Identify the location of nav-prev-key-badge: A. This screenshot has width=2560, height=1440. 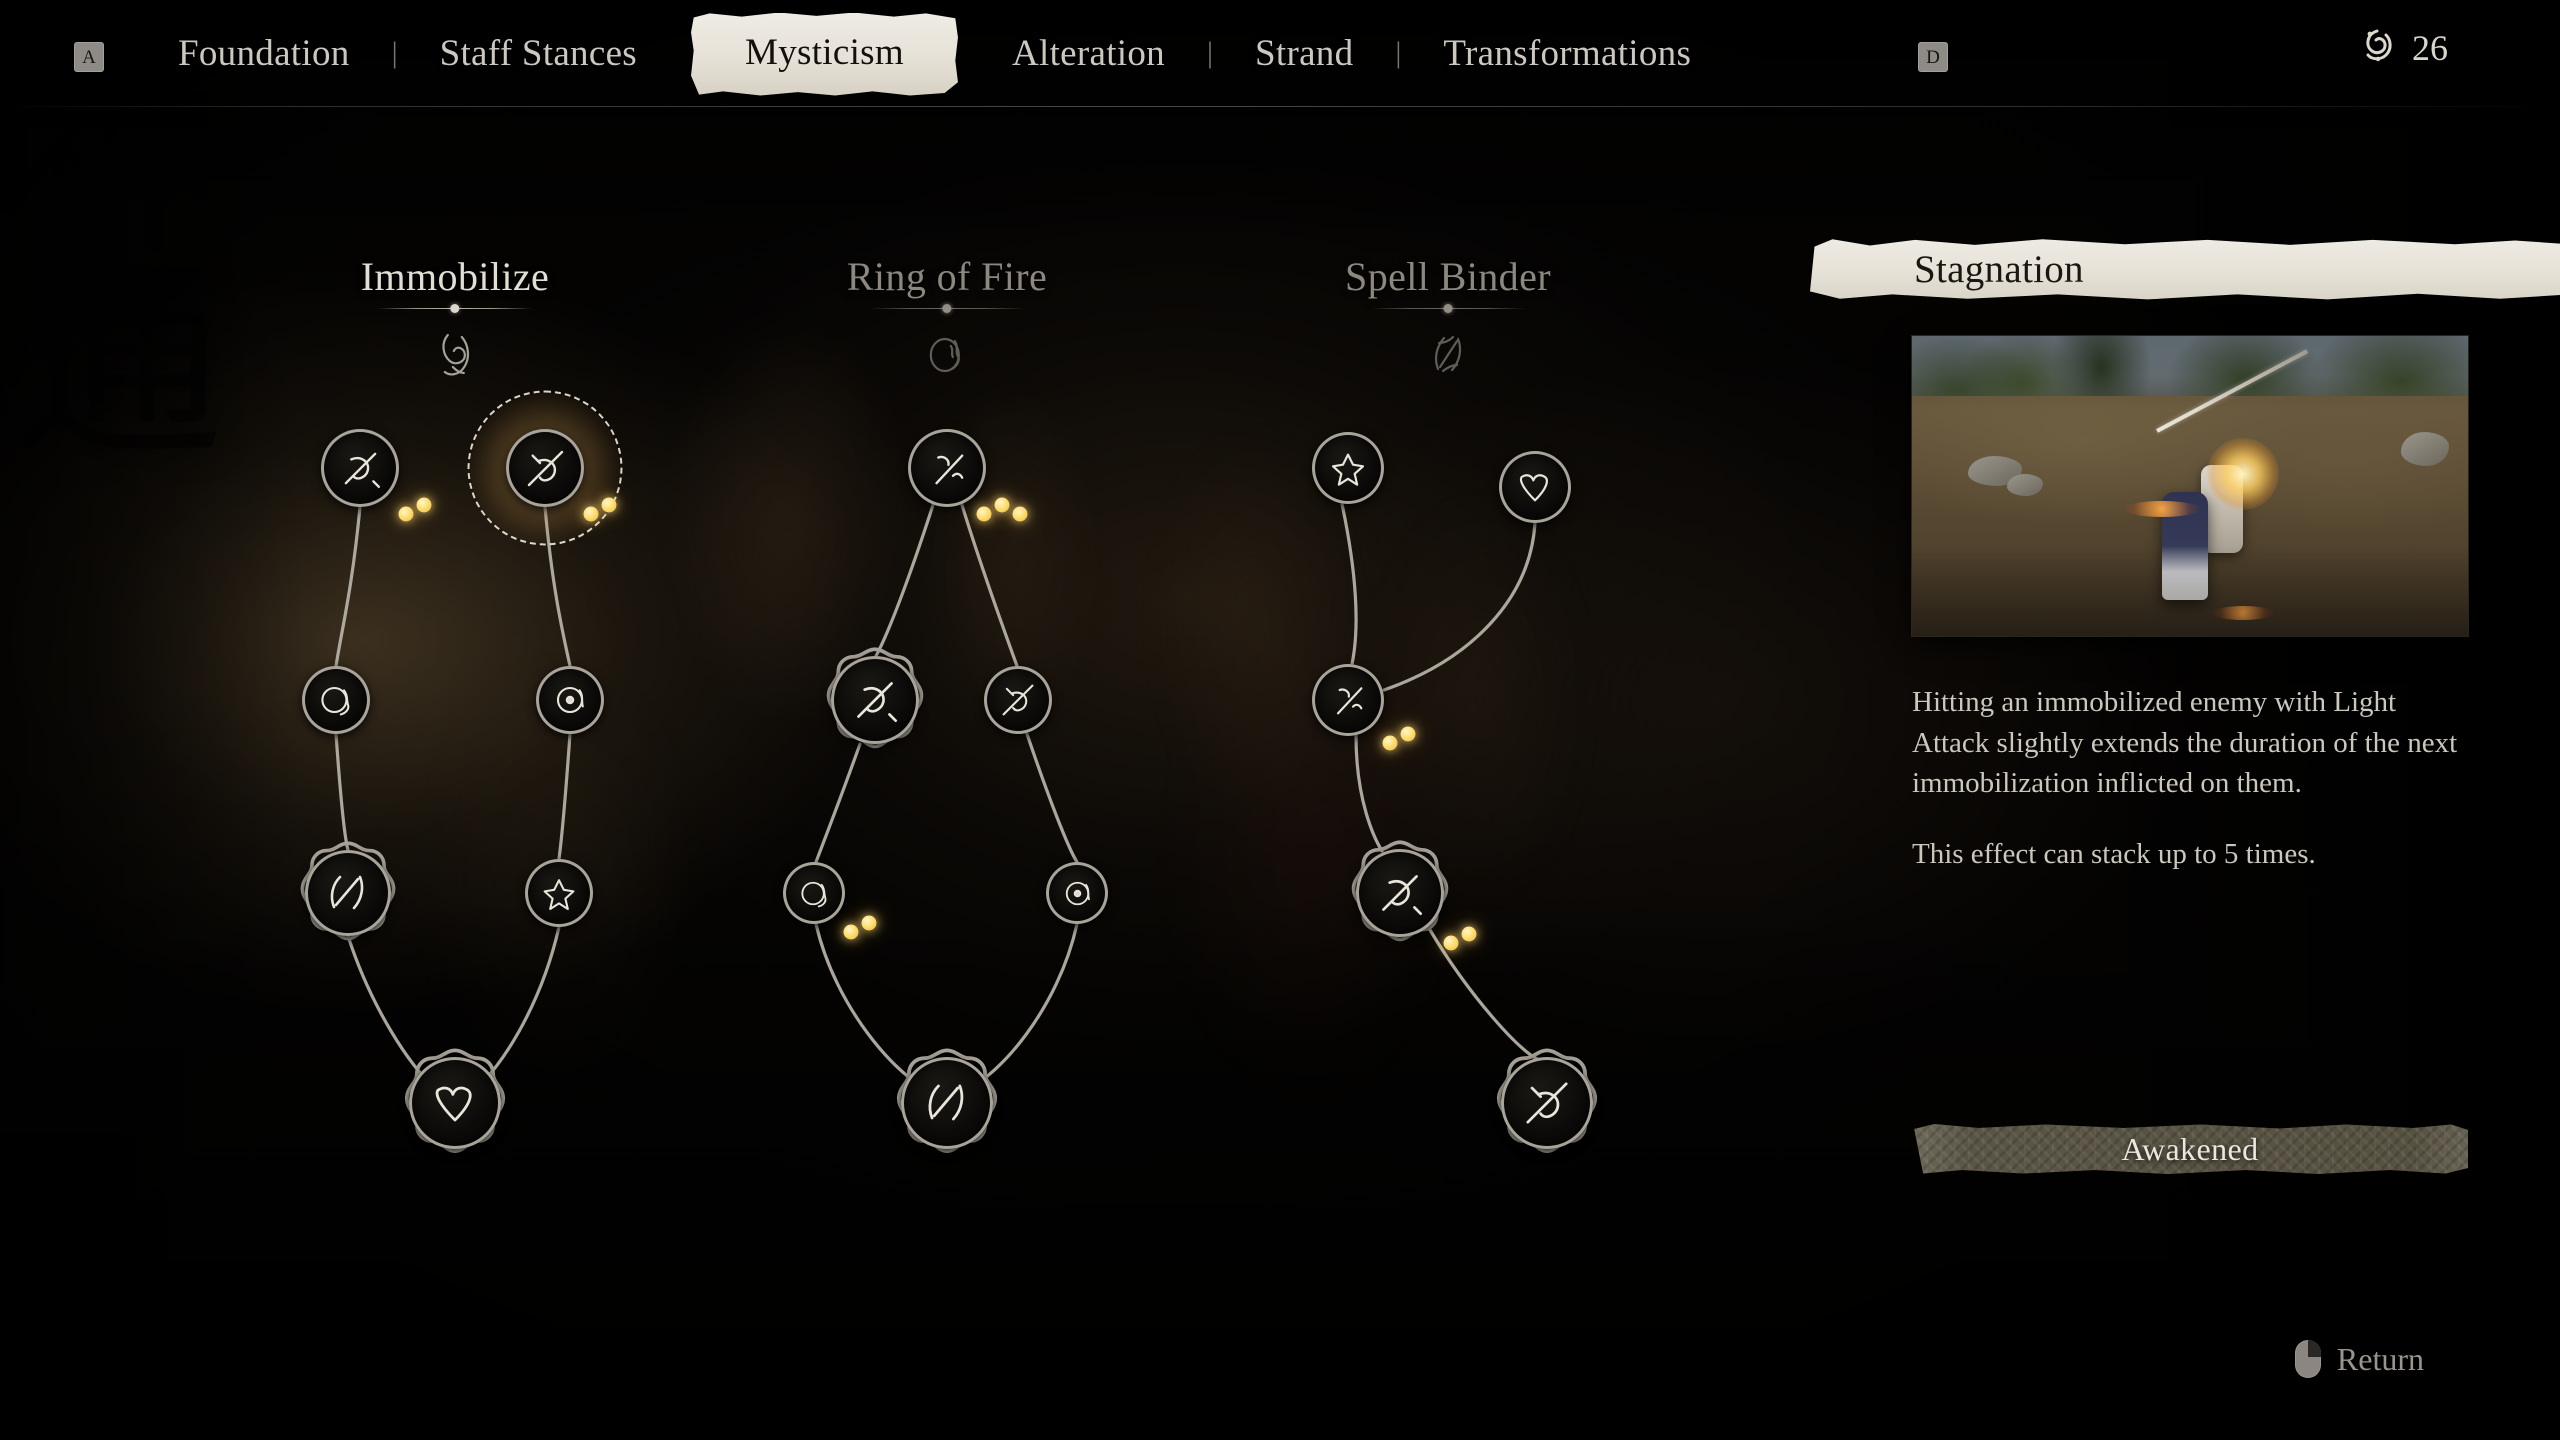
(89, 57).